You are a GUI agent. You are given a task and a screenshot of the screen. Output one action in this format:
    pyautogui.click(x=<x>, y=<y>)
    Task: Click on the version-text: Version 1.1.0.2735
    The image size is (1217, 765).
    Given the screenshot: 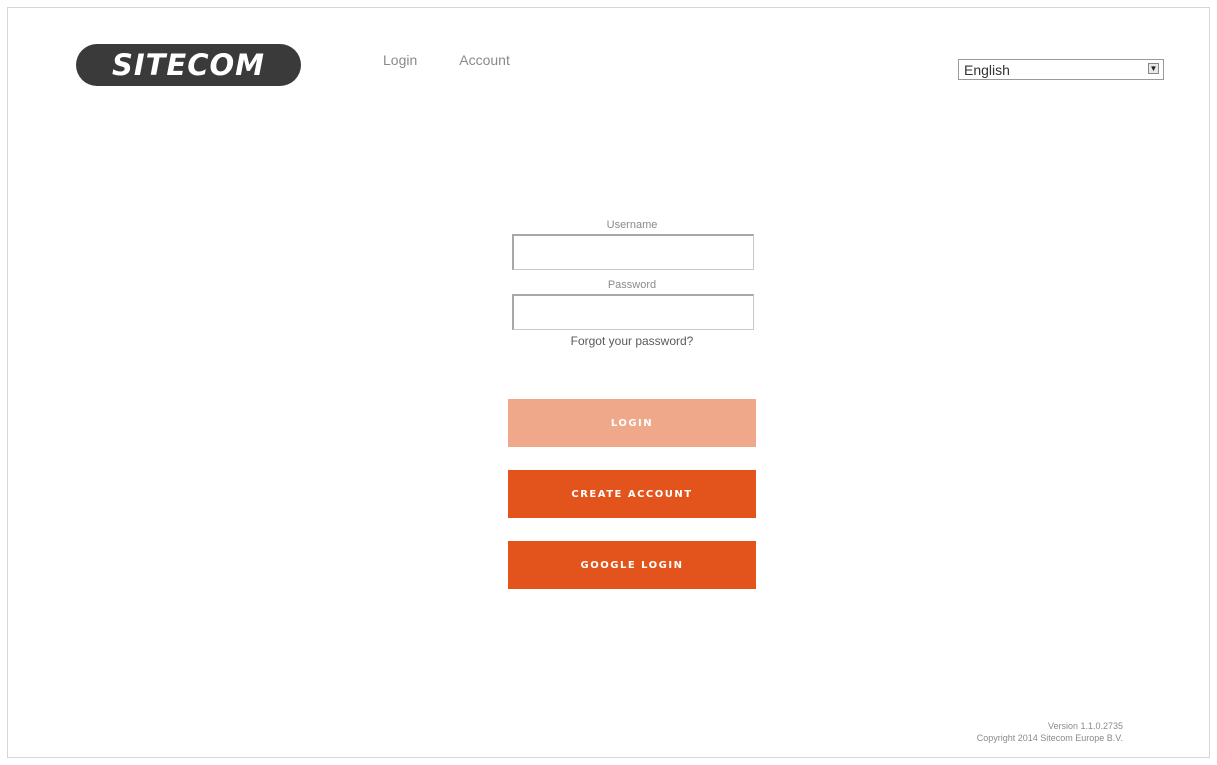 What is the action you would take?
    pyautogui.click(x=1085, y=726)
    